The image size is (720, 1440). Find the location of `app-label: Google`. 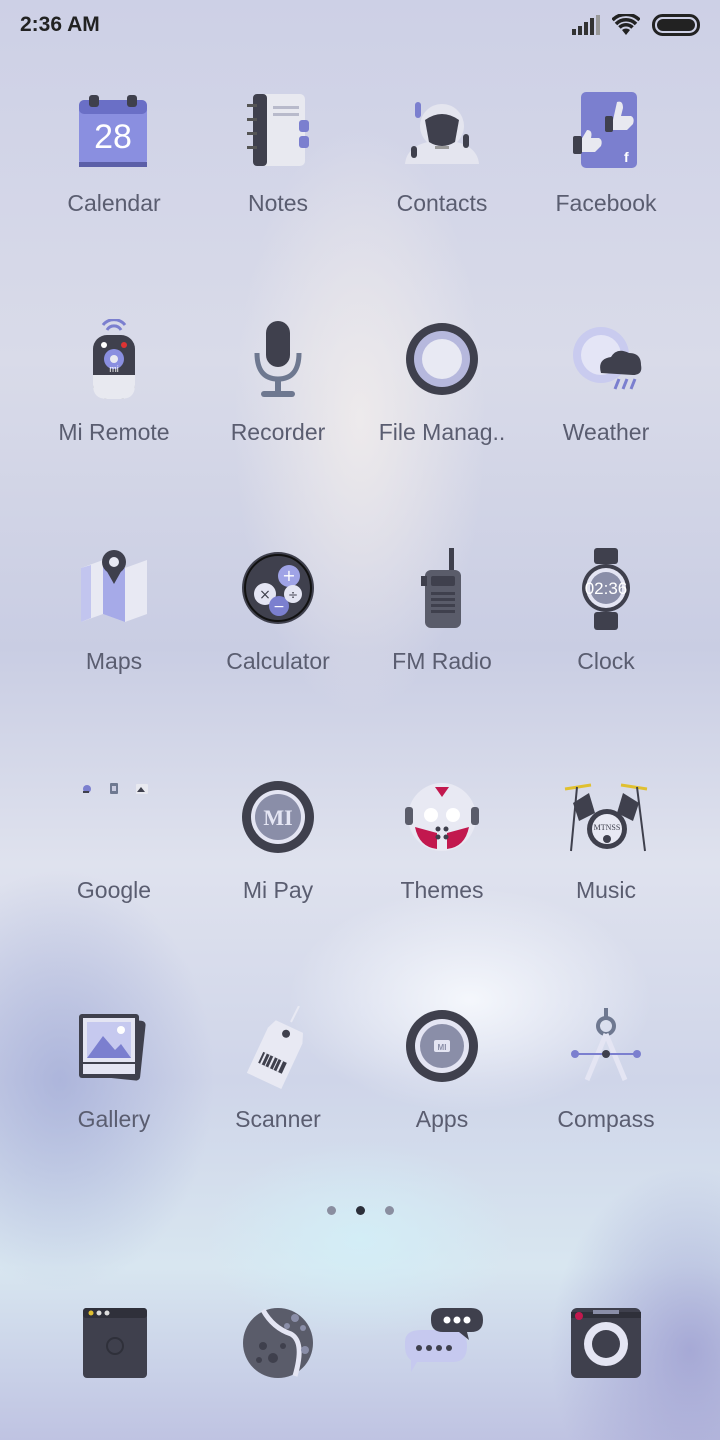

app-label: Google is located at coordinates (114, 890).